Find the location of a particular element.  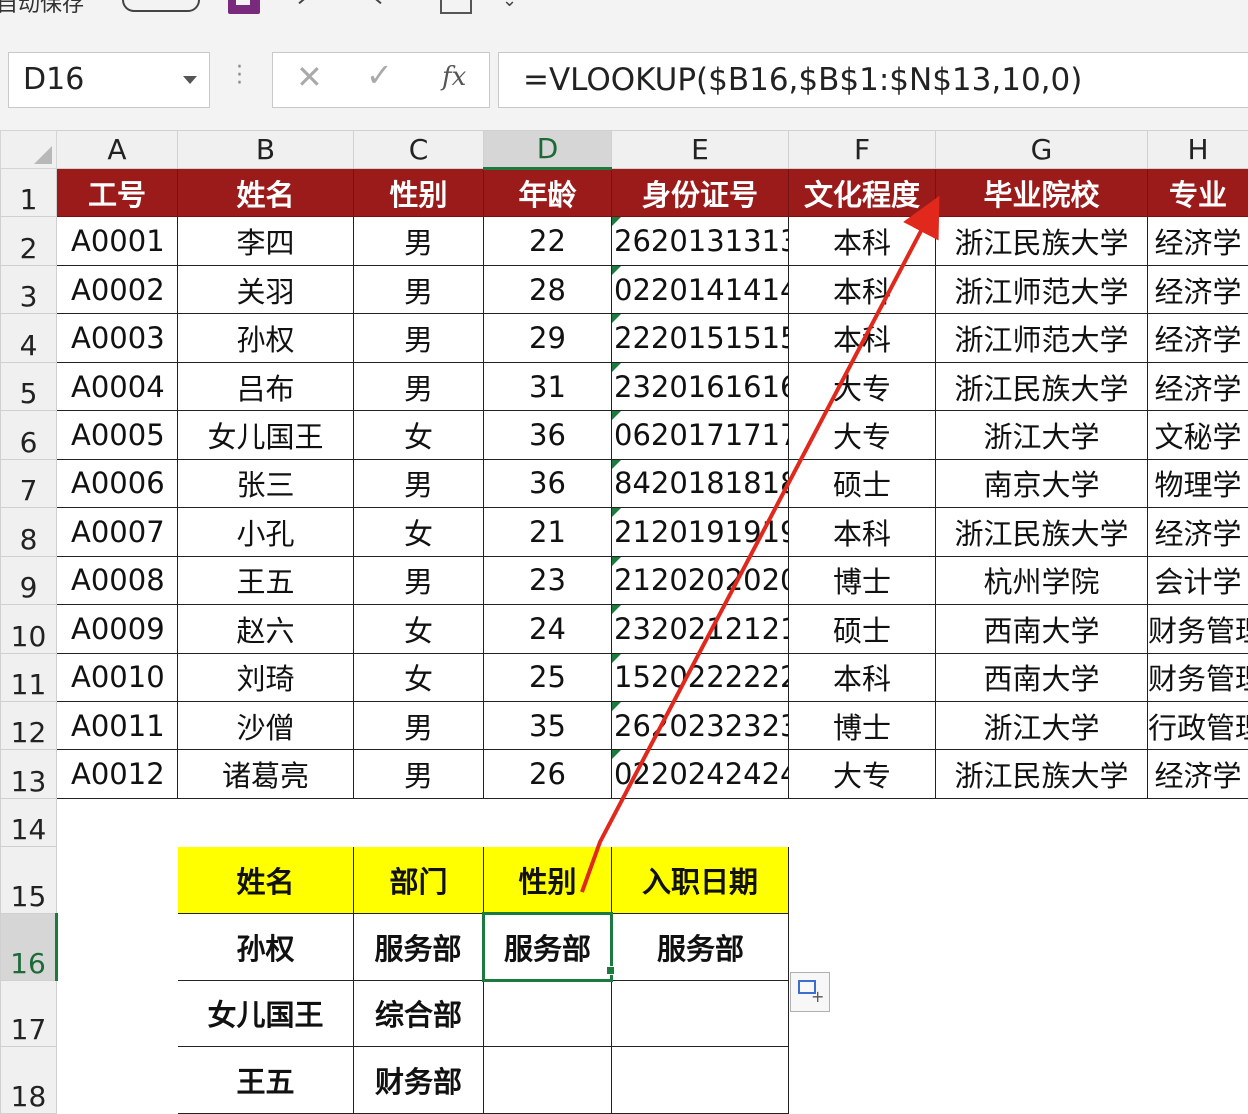

table-cell: A0007 is located at coordinates (117, 532).